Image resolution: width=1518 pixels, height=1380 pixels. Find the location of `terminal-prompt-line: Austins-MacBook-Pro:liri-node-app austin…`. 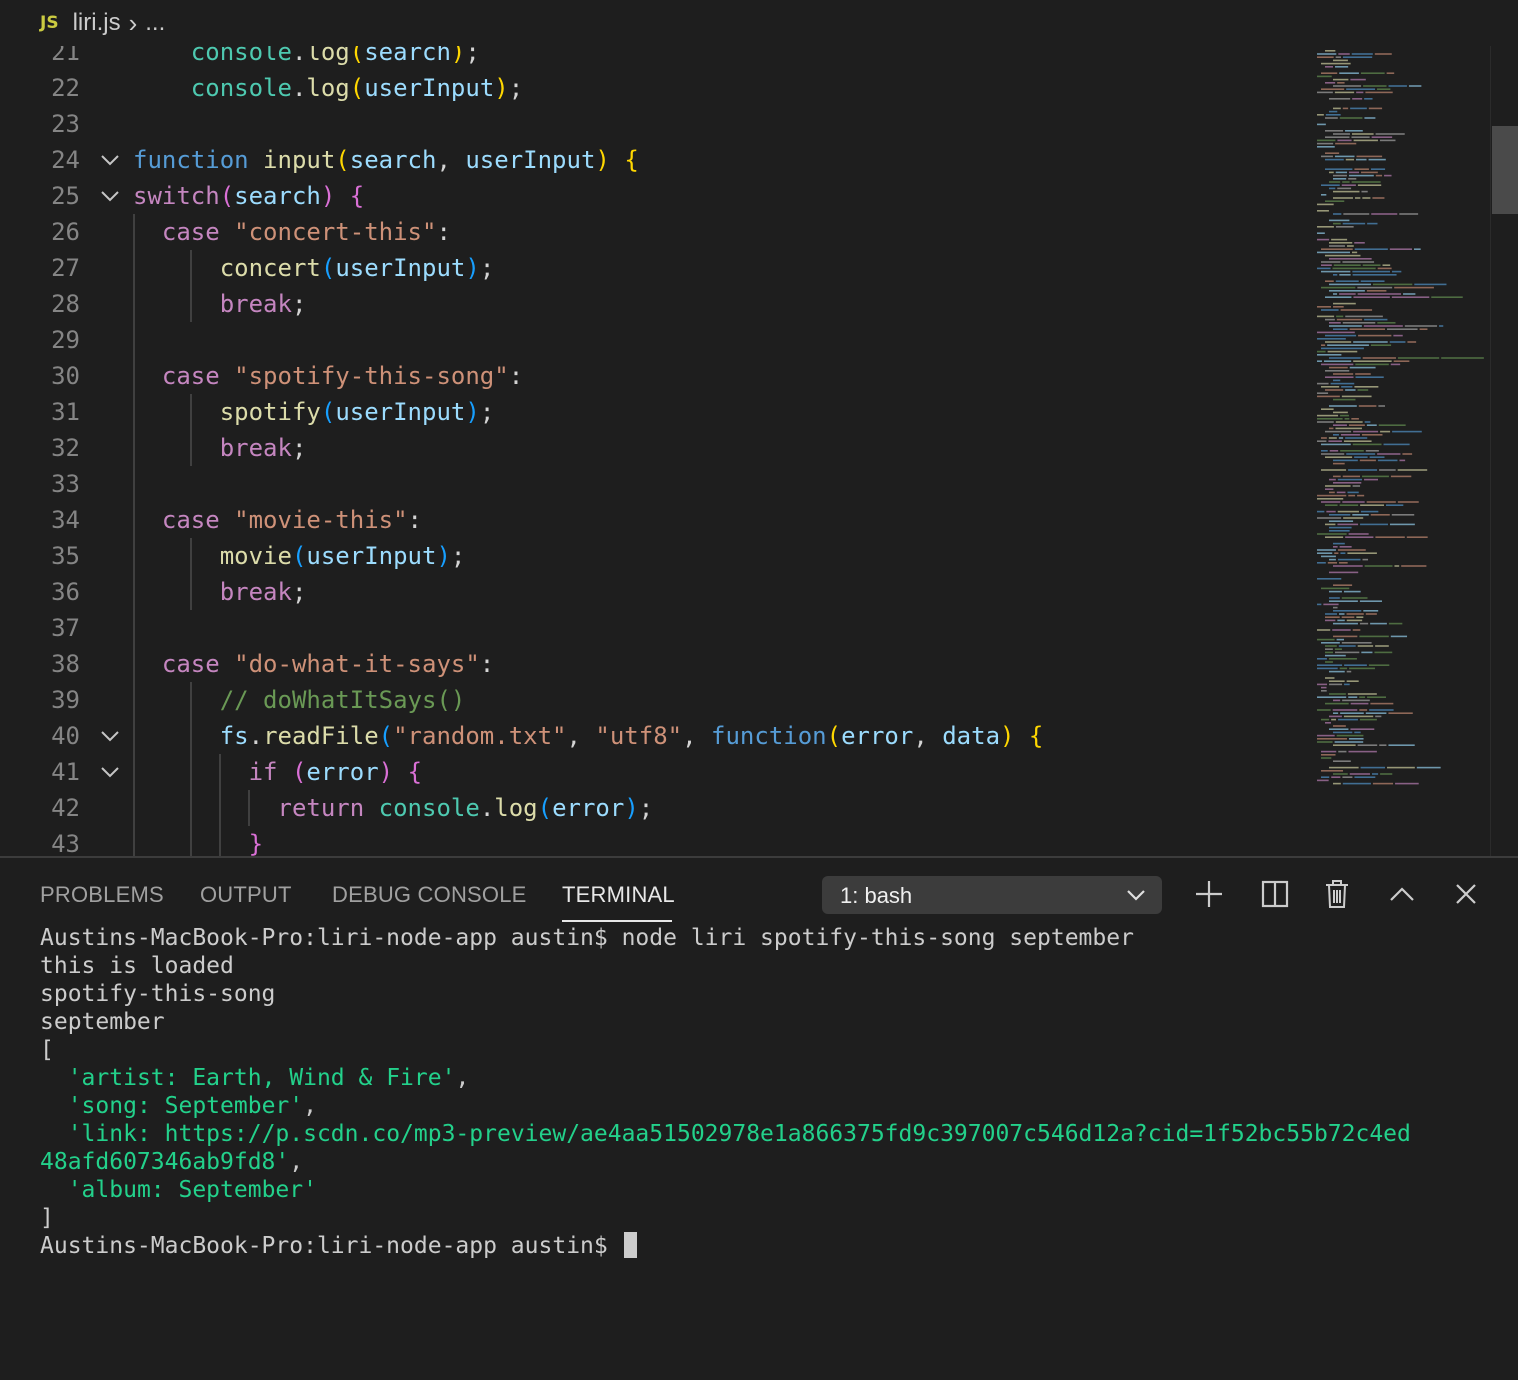

terminal-prompt-line: Austins-MacBook-Pro:liri-node-app austin… is located at coordinates (765, 1246).